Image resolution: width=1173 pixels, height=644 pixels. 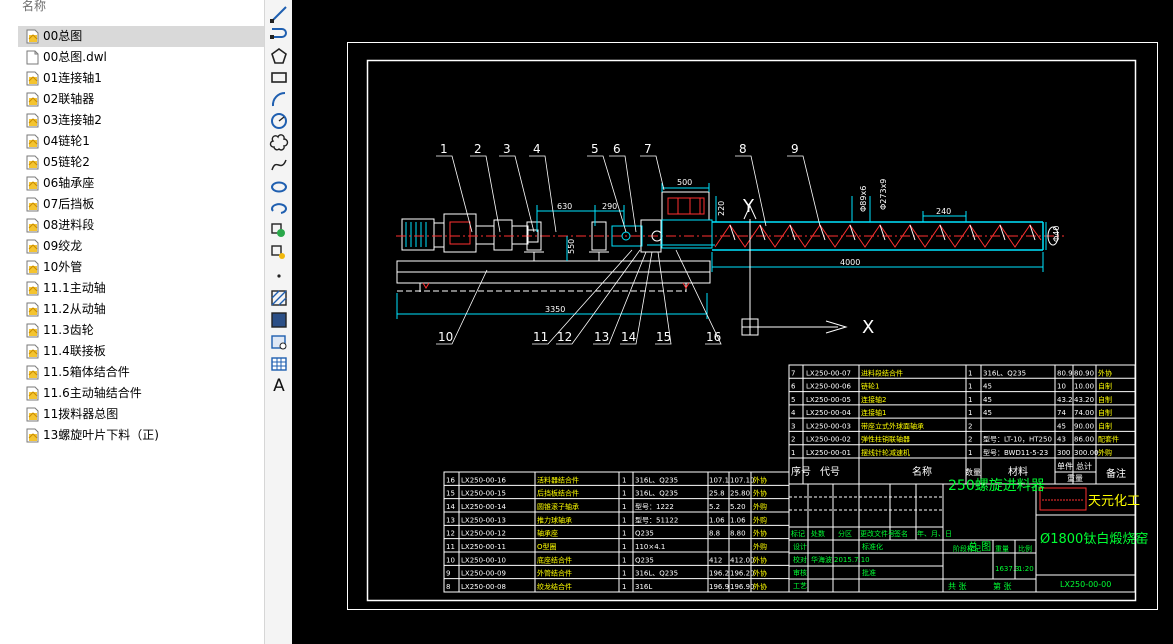 I want to click on file-item: 02联轴器, so click(x=141, y=99).